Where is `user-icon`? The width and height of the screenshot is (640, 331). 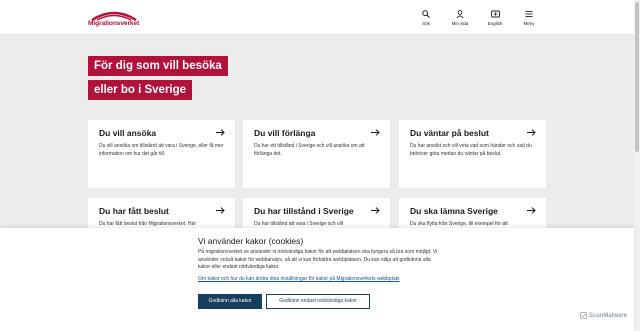 user-icon is located at coordinates (460, 14).